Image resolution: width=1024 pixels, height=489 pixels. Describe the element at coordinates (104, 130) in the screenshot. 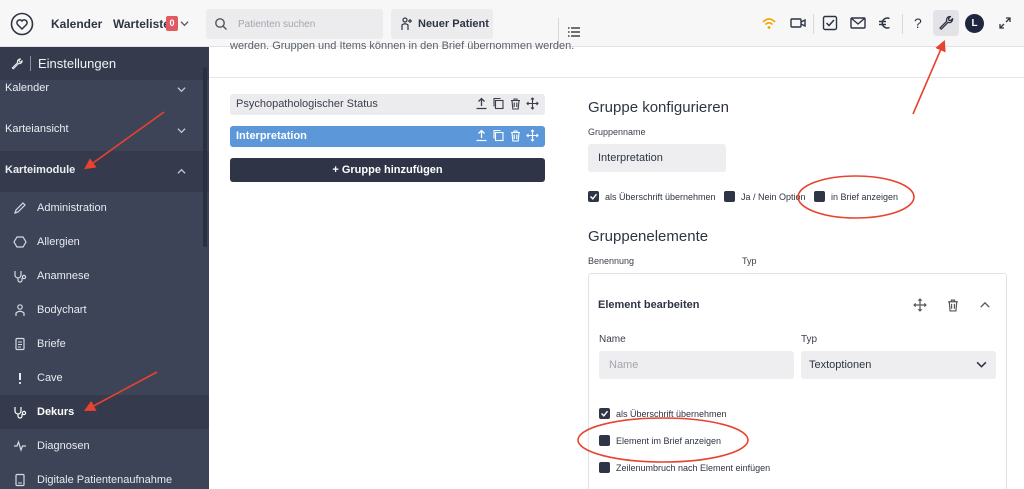

I see `sidebar-section-karteiansicht: Karteiansicht` at that location.